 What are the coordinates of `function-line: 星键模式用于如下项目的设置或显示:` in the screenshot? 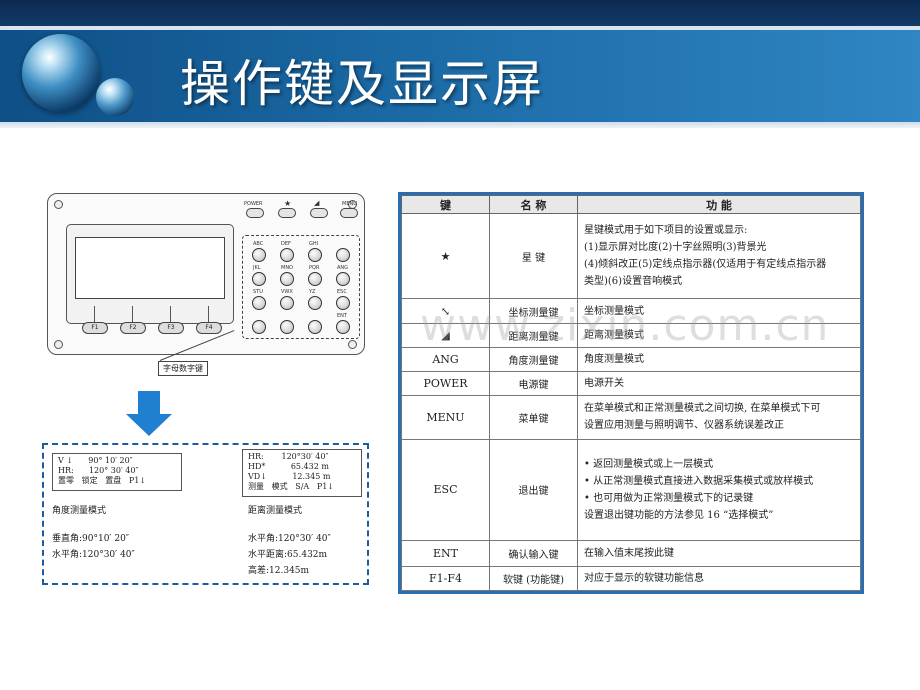 It's located at (666, 231).